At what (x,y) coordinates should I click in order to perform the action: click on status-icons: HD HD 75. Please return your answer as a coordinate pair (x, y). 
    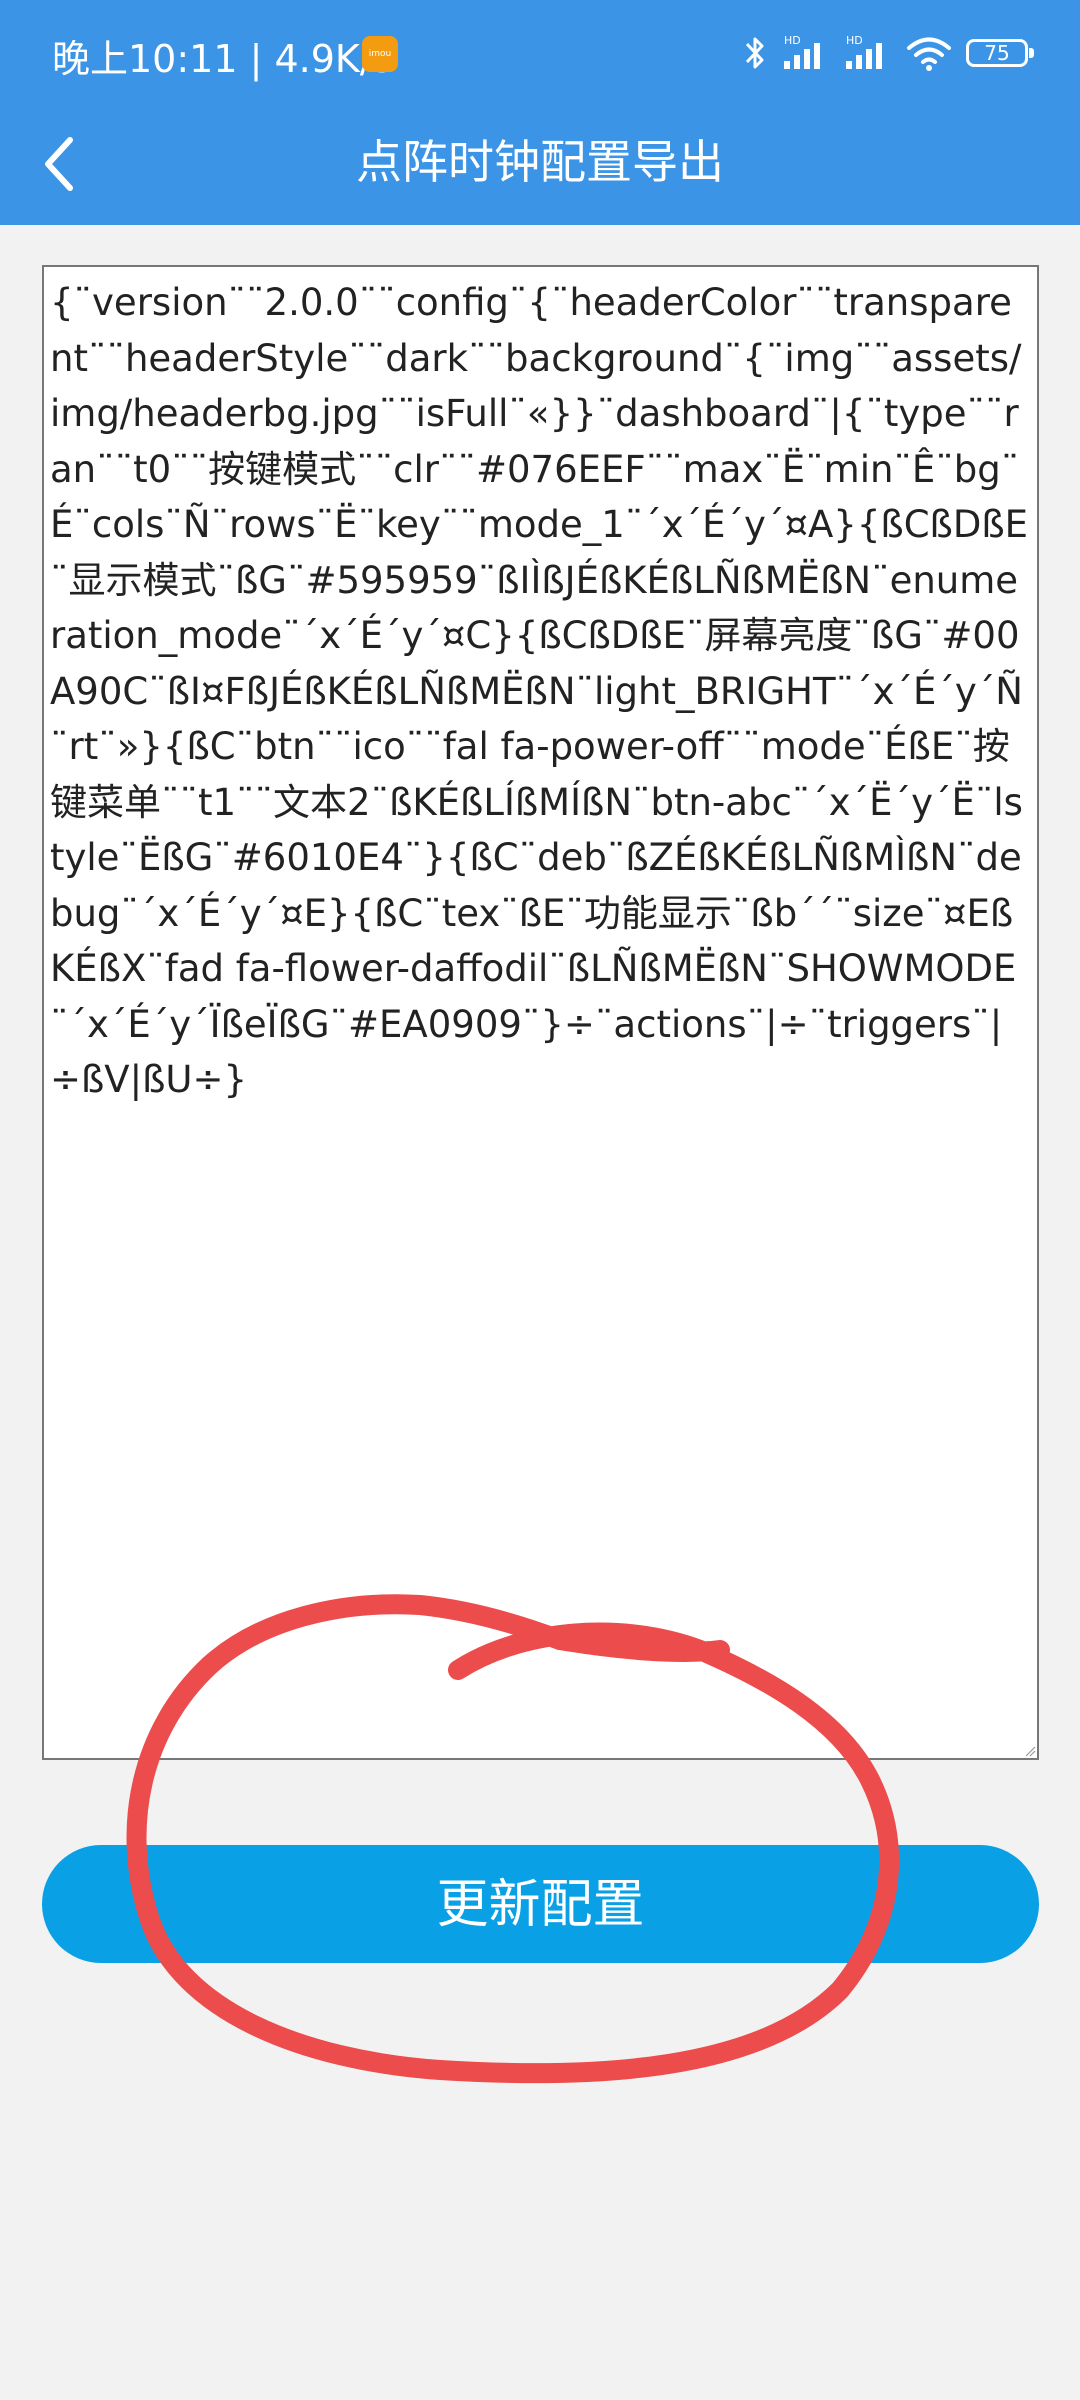
    Looking at the image, I should click on (888, 53).